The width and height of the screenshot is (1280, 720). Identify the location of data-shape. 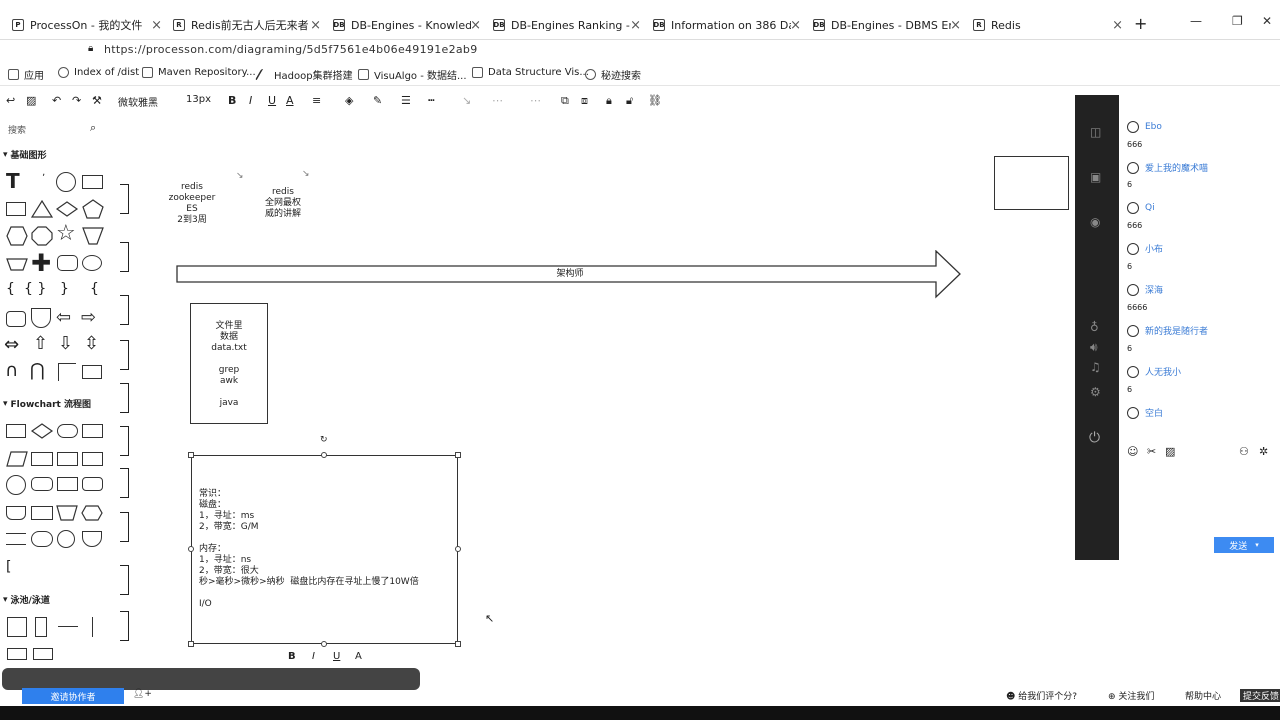
(17, 459).